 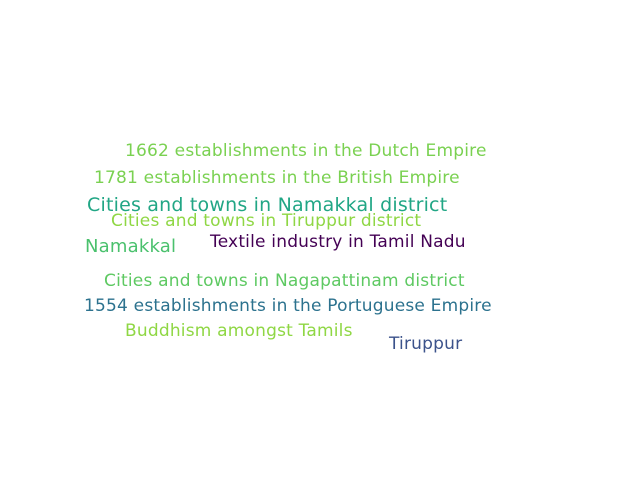 What do you see at coordinates (306, 151) in the screenshot?
I see `word-1662-dutch-empire: 1662 establishments in the Dutch Empire` at bounding box center [306, 151].